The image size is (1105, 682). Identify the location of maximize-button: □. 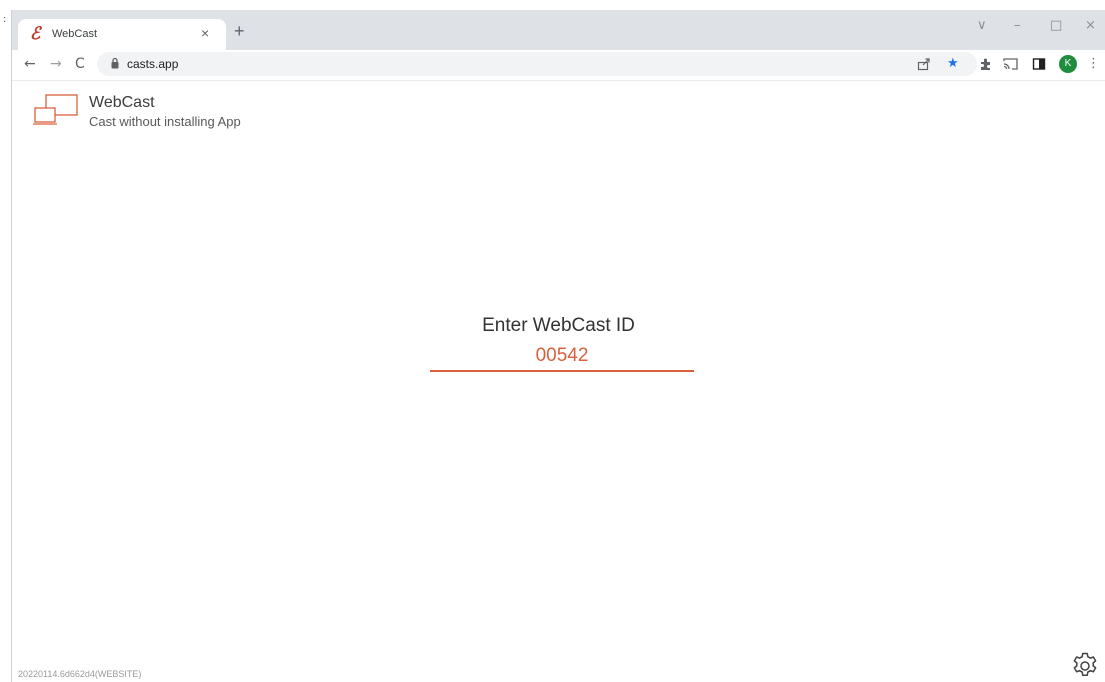
(1056, 25).